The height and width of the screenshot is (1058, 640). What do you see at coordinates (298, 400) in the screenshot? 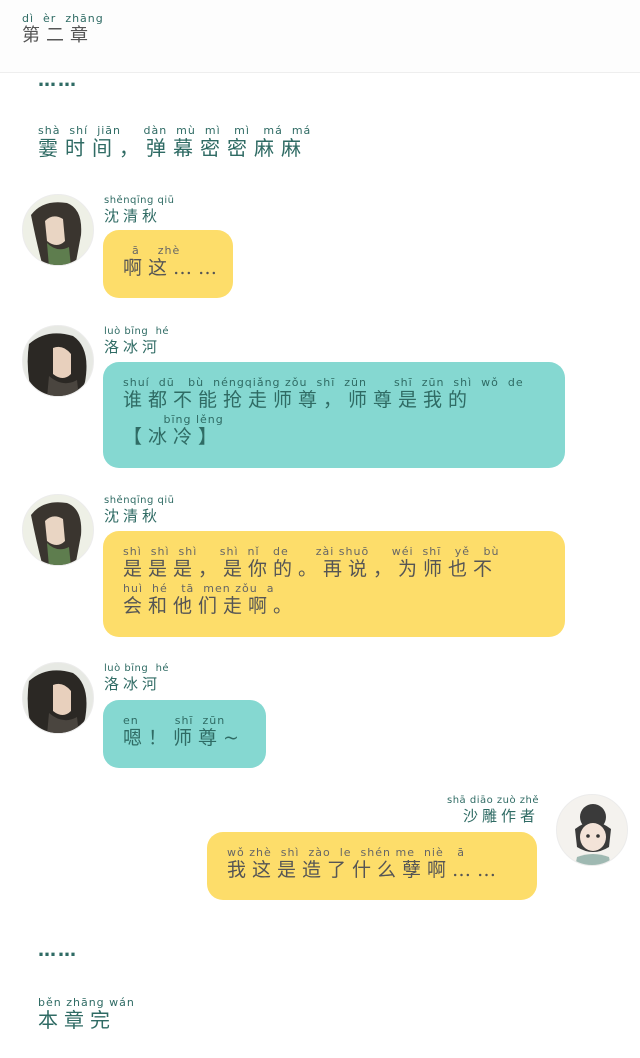
I see `message-text: 谁都不能抢走师尊，师尊是我的` at bounding box center [298, 400].